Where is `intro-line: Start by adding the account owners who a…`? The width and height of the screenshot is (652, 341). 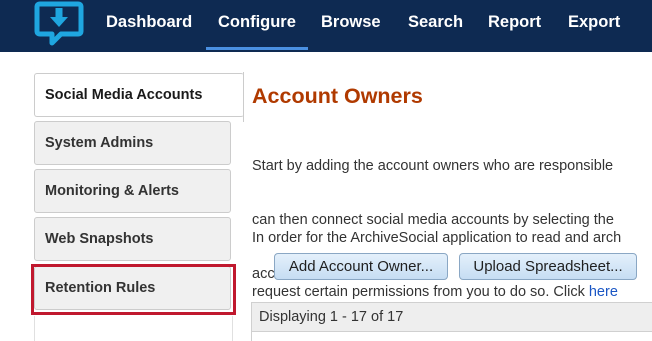
intro-line: Start by adding the account owners who a… is located at coordinates (433, 166).